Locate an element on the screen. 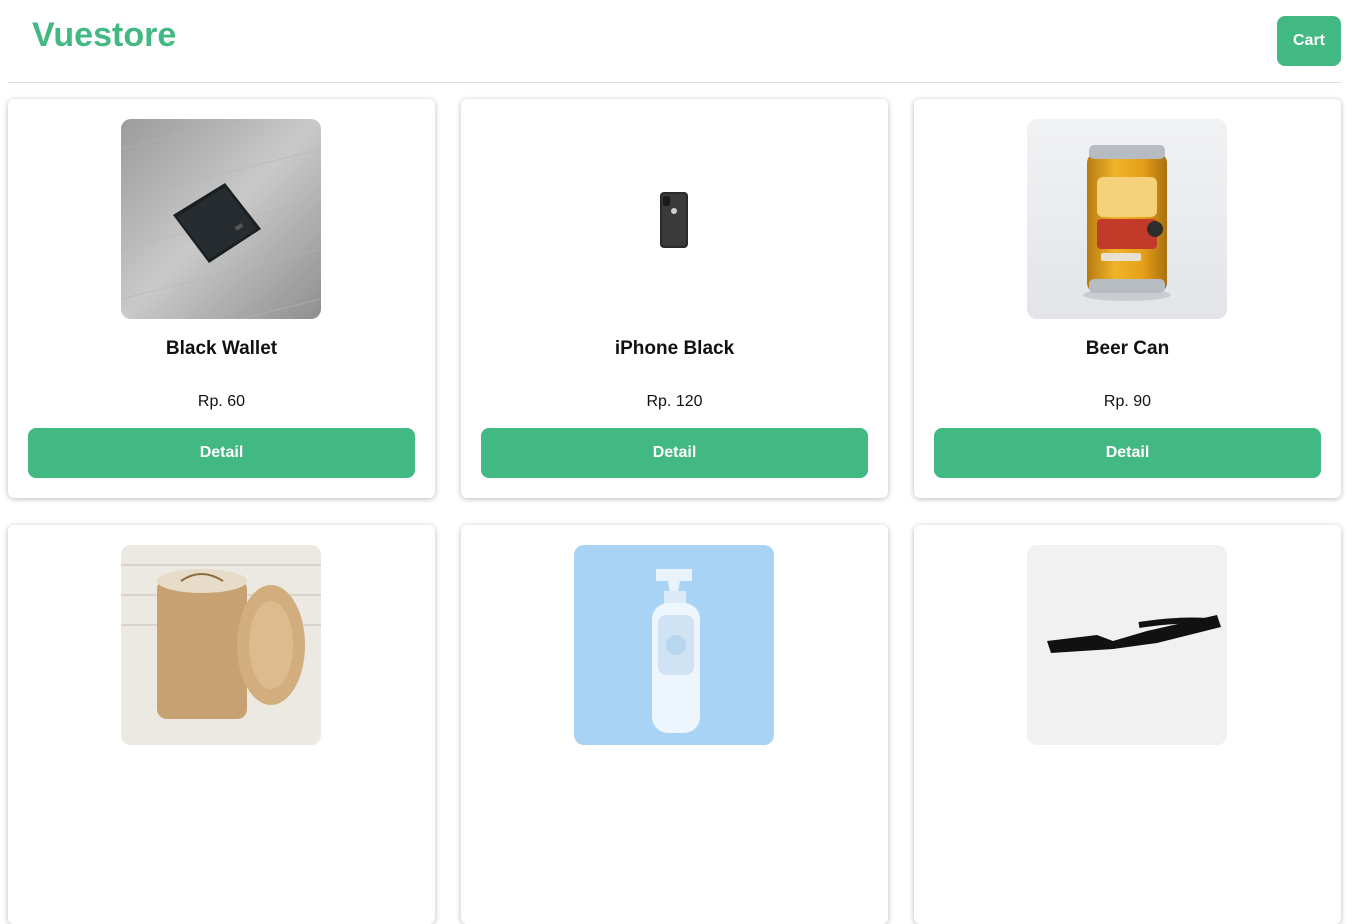 This screenshot has width=1348, height=924. iphone-image is located at coordinates (674, 219).